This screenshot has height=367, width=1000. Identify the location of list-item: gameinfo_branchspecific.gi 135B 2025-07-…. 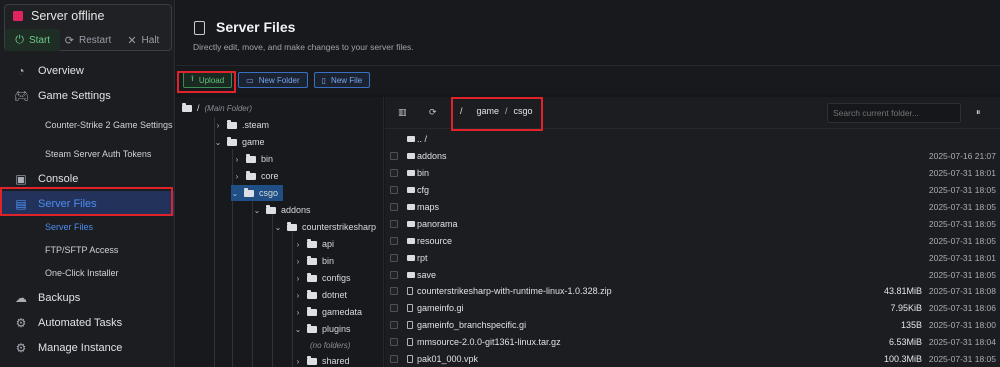
(692, 325).